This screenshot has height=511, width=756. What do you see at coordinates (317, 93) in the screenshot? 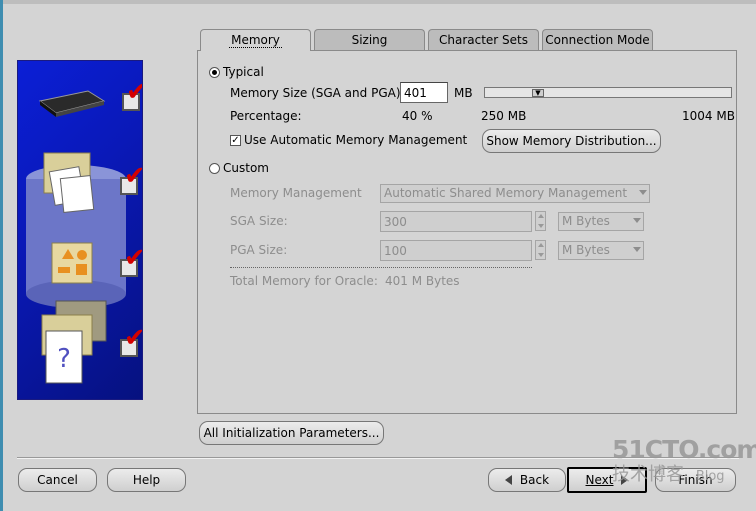
I see `memory-size-label: Memory Size (SGA and PGA):` at bounding box center [317, 93].